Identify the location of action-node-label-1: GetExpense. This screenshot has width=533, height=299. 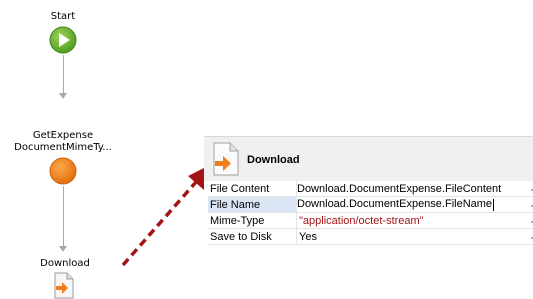
(63, 135).